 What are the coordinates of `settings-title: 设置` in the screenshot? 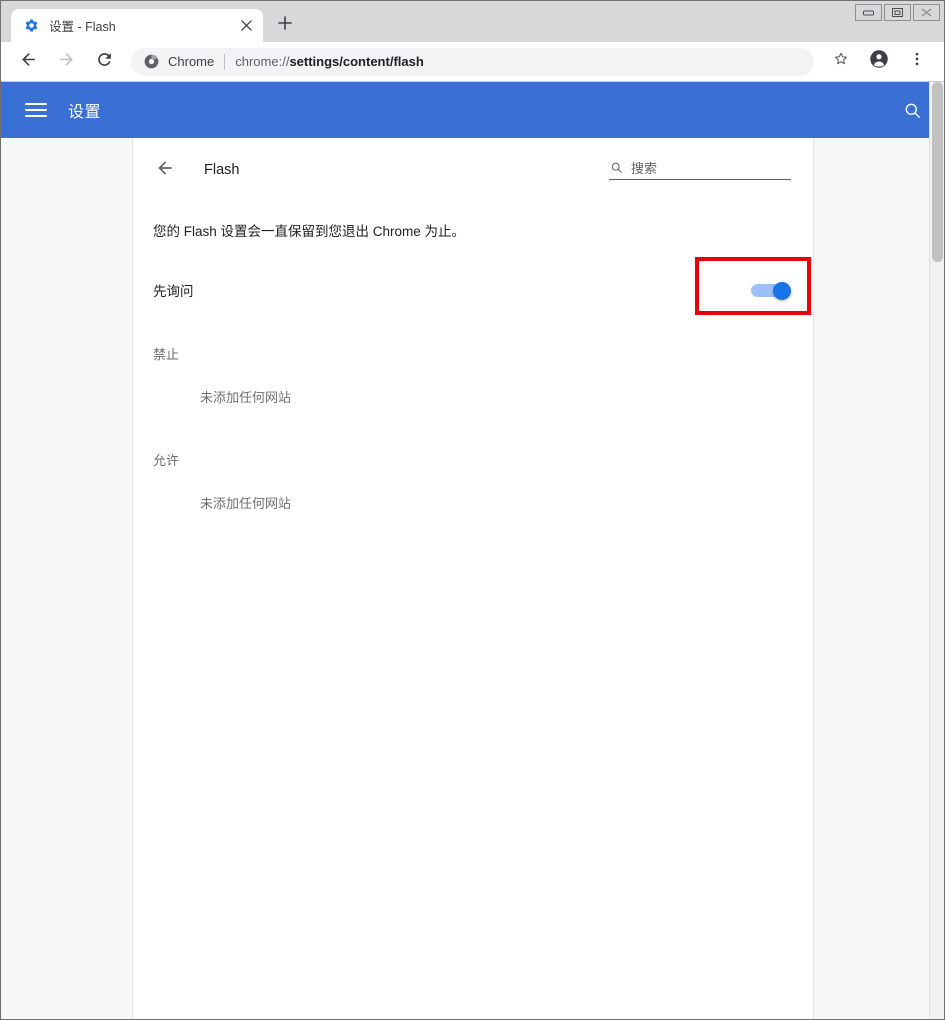 It's located at (85, 112).